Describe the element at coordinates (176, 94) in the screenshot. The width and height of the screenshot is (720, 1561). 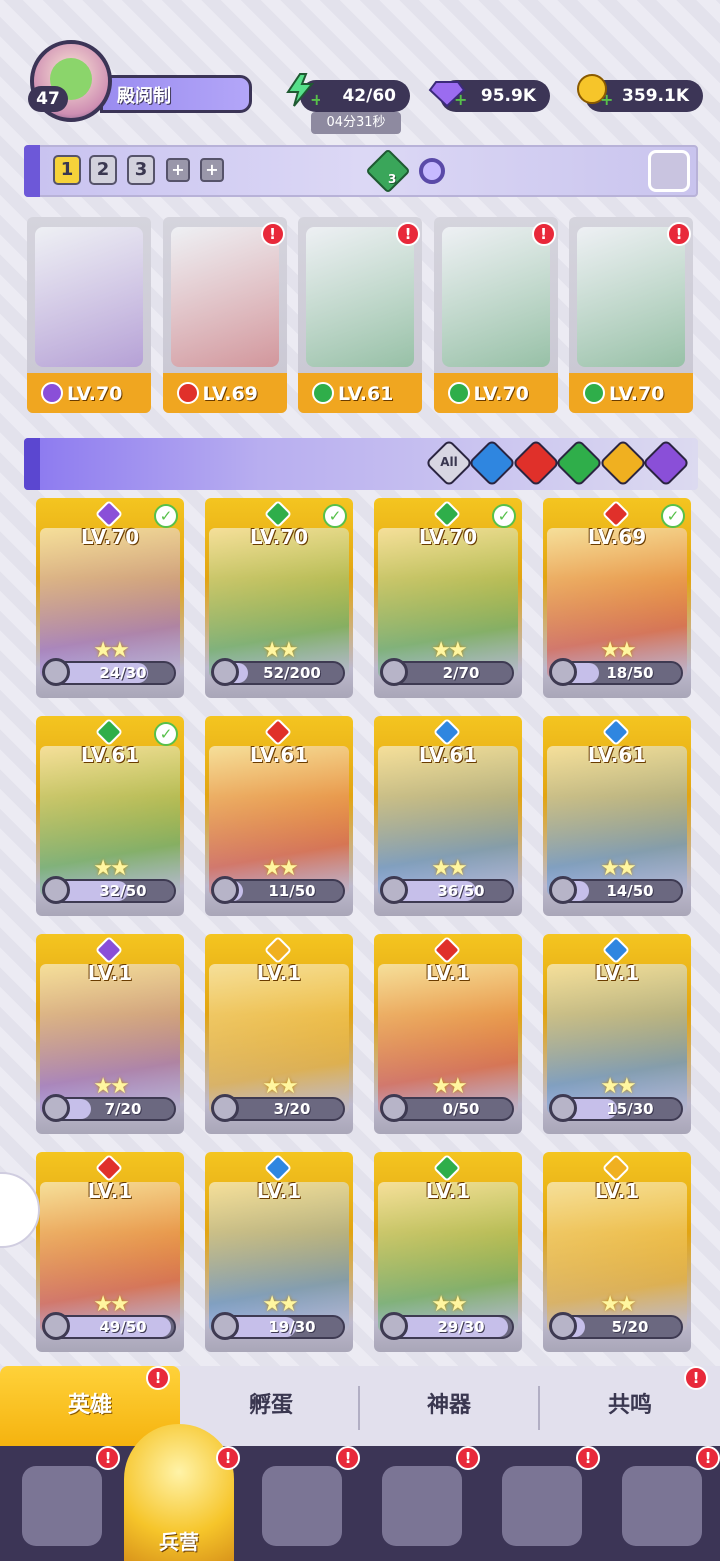
I see `player-name-bar: 殿阅制` at that location.